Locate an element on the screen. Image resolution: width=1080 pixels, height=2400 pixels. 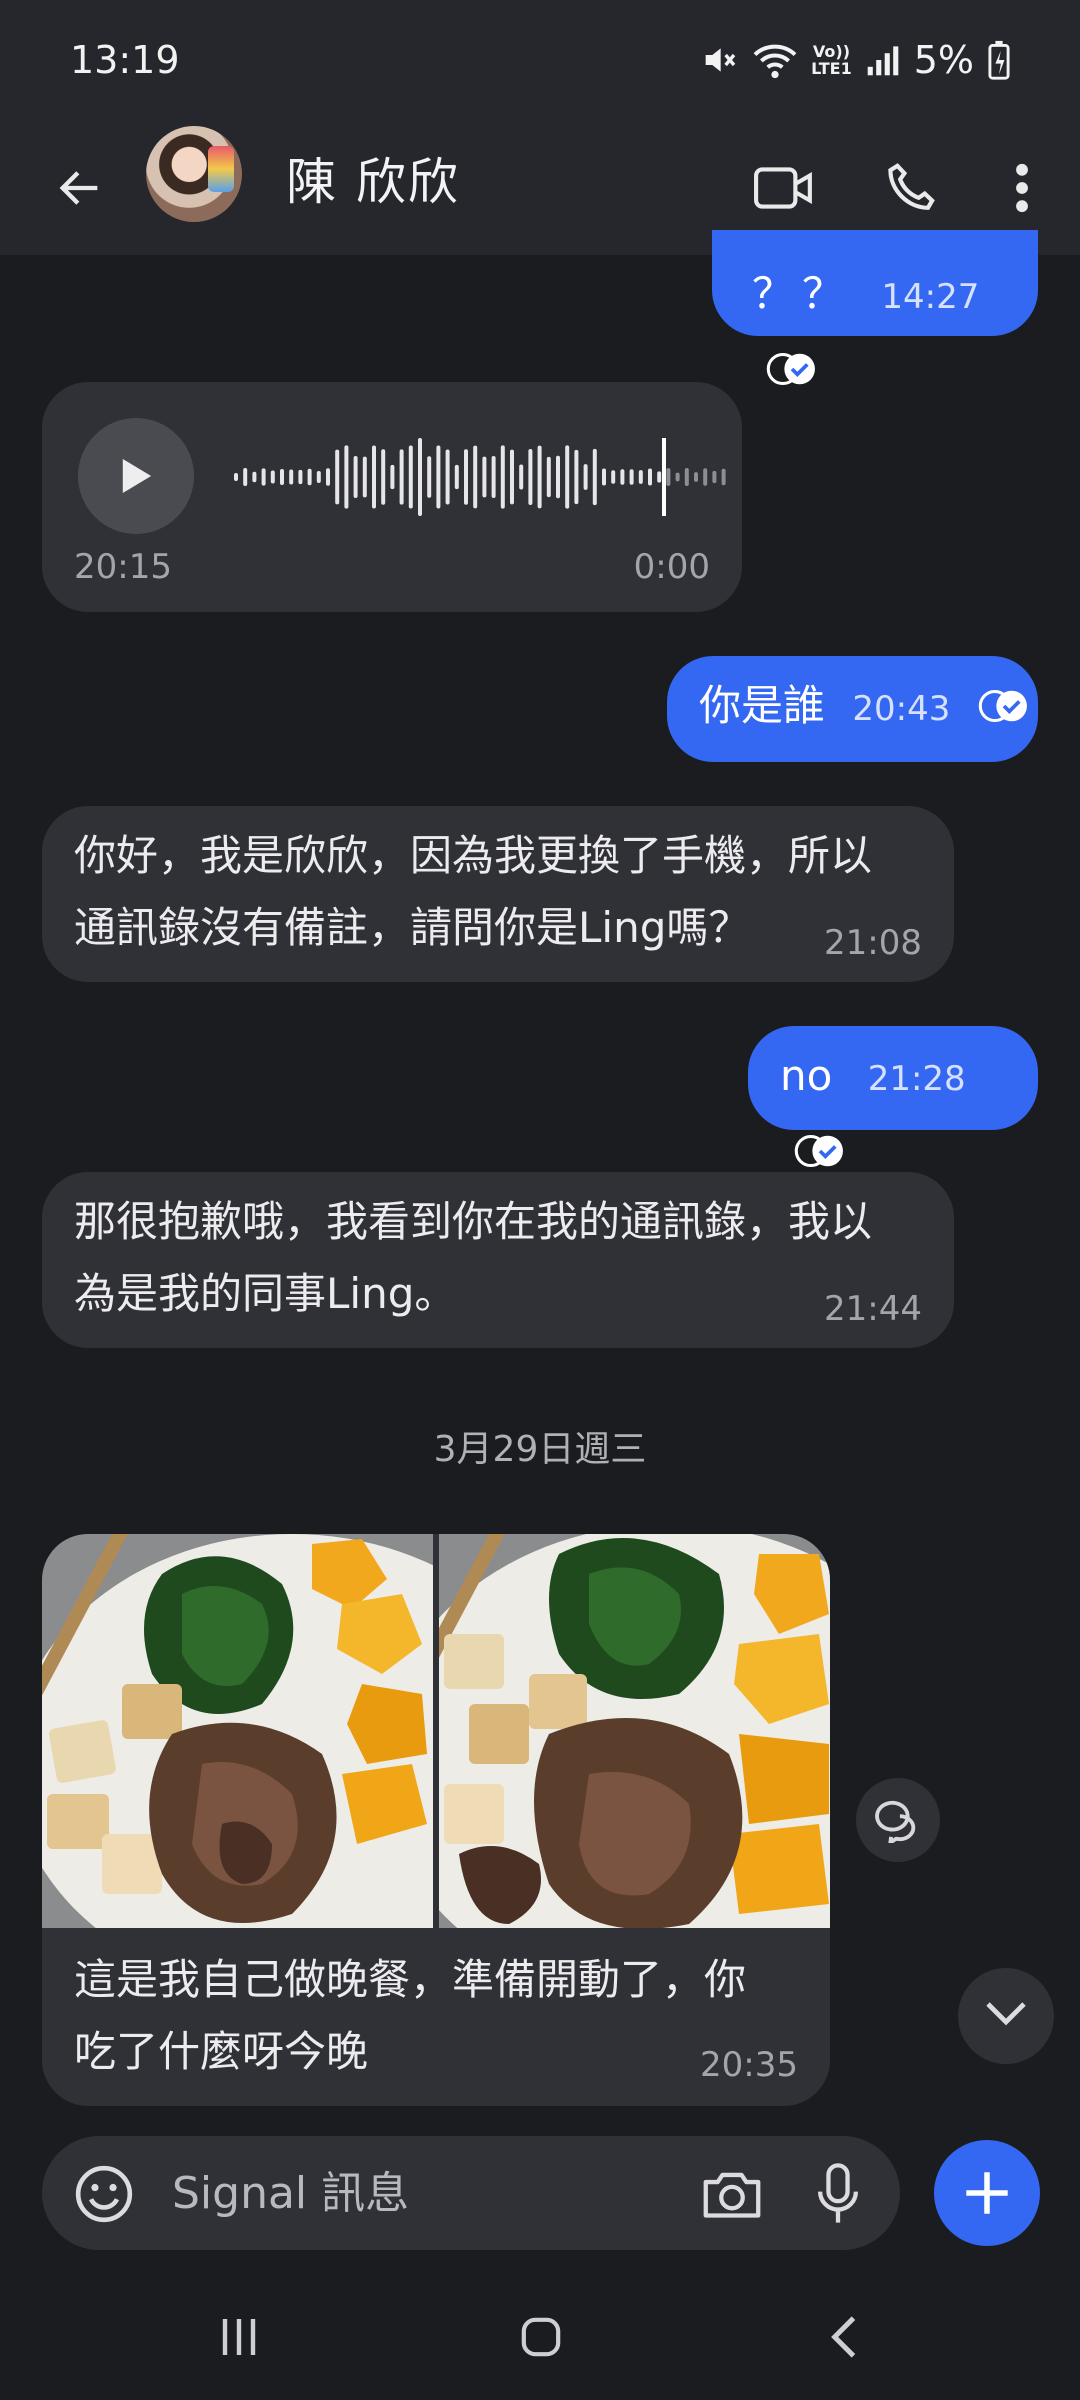
message-text: no is located at coordinates (806, 1075).